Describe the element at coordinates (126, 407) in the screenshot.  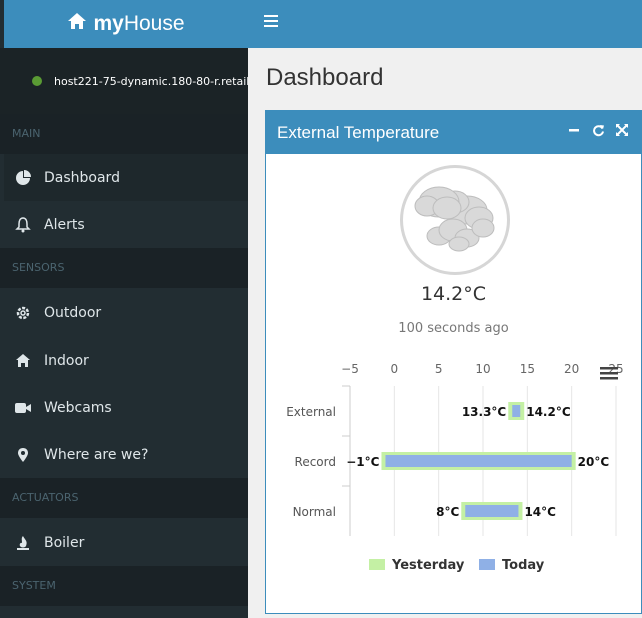
I see `sidebar-item-webcams: Webcams` at that location.